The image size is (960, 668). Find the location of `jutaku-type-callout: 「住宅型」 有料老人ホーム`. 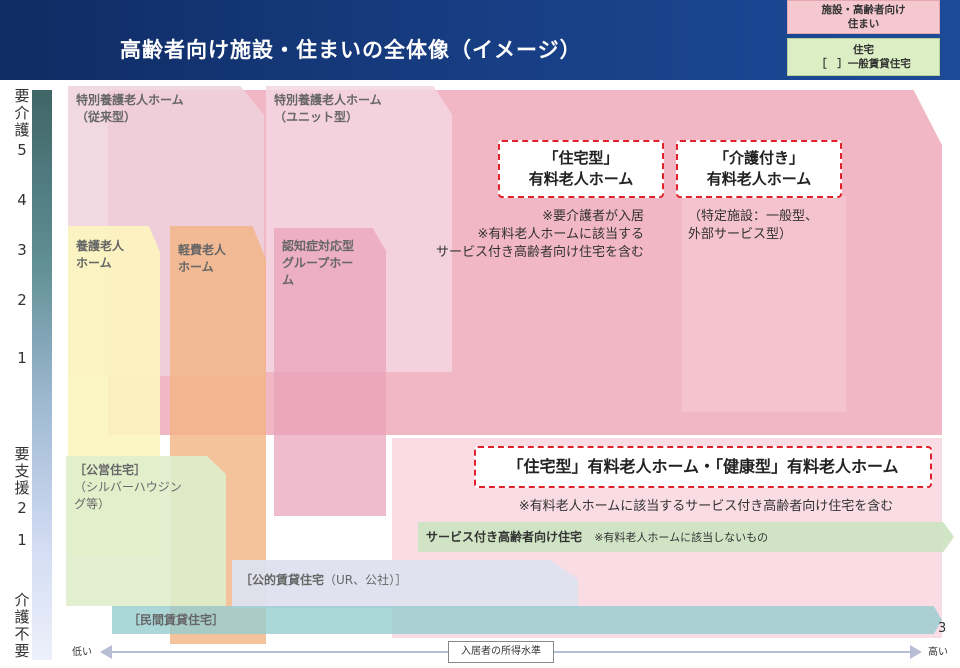

jutaku-type-callout: 「住宅型」 有料老人ホーム is located at coordinates (581, 169).